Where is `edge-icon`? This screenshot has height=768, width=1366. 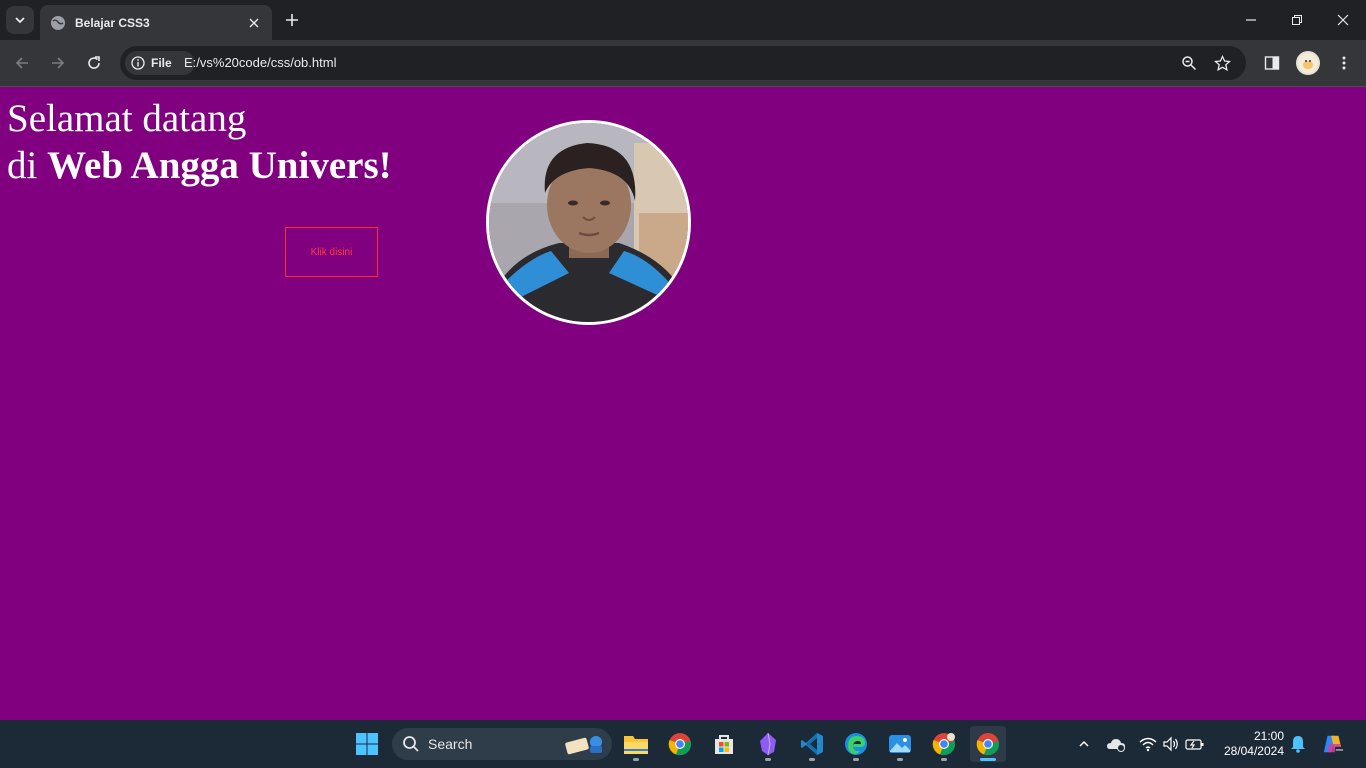
edge-icon is located at coordinates (856, 744).